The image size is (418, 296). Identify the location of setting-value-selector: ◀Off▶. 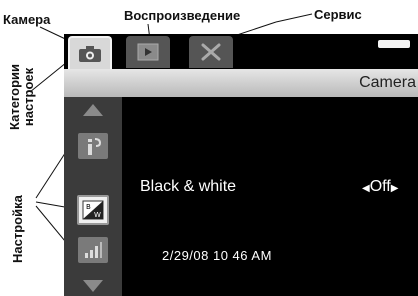
(380, 187).